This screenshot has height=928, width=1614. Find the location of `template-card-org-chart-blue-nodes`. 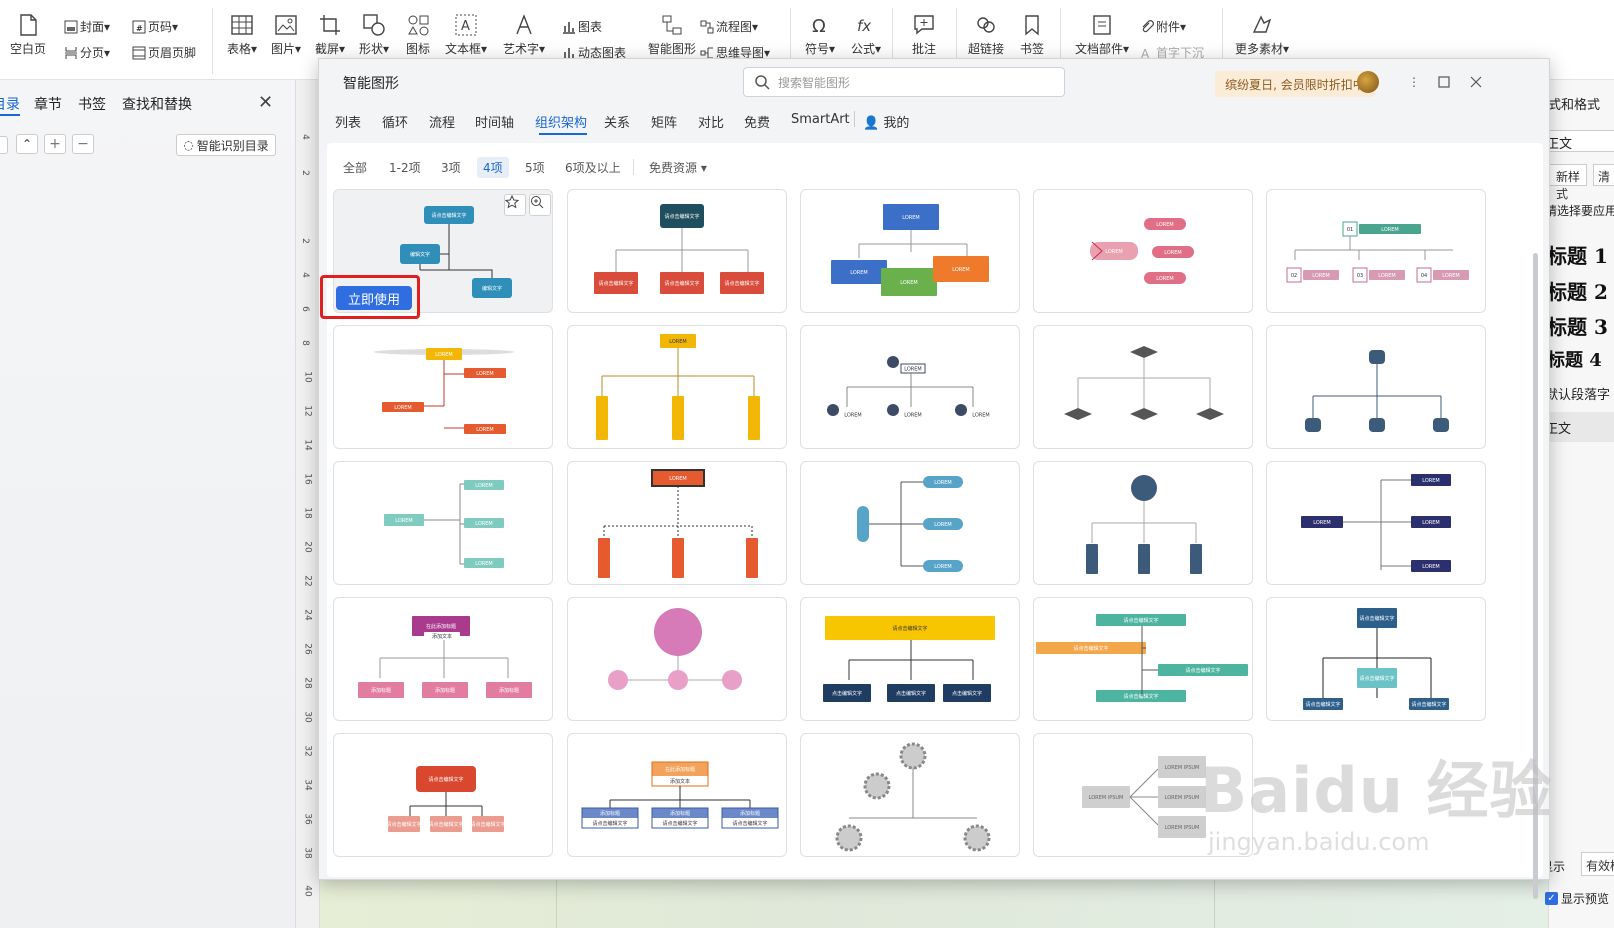

template-card-org-chart-blue-nodes is located at coordinates (1376, 387).